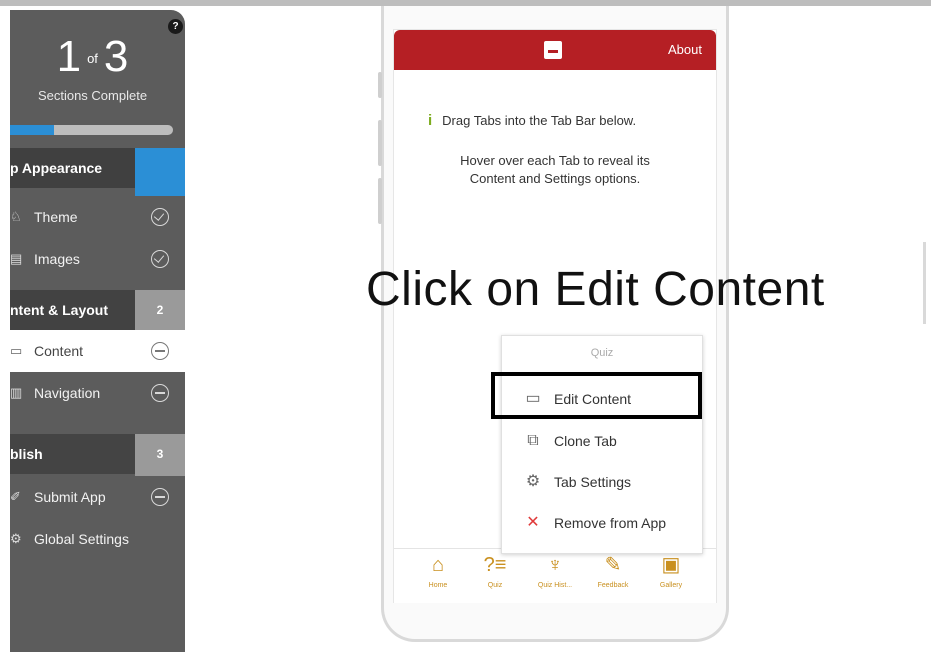  I want to click on sidebar-item-label: Content, so click(59, 351).